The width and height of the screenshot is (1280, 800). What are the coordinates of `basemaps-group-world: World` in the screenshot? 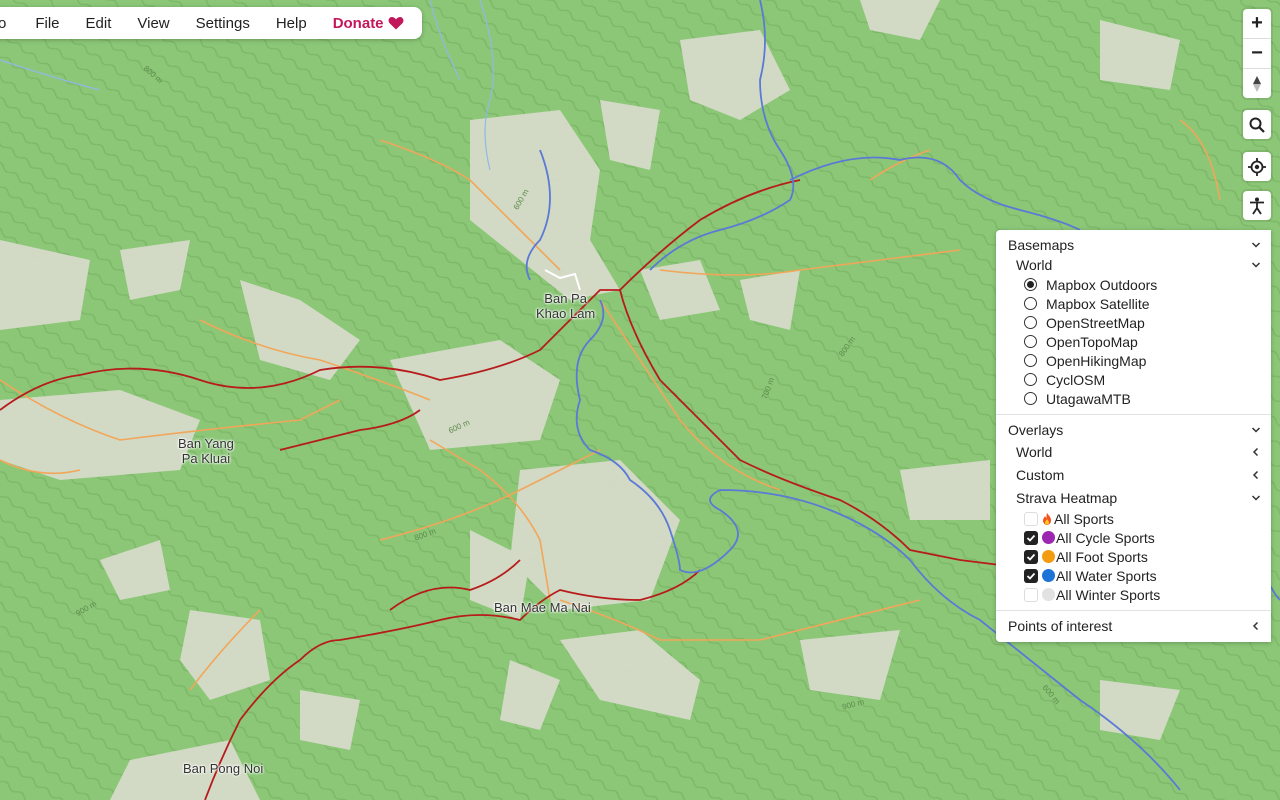 It's located at (1133, 265).